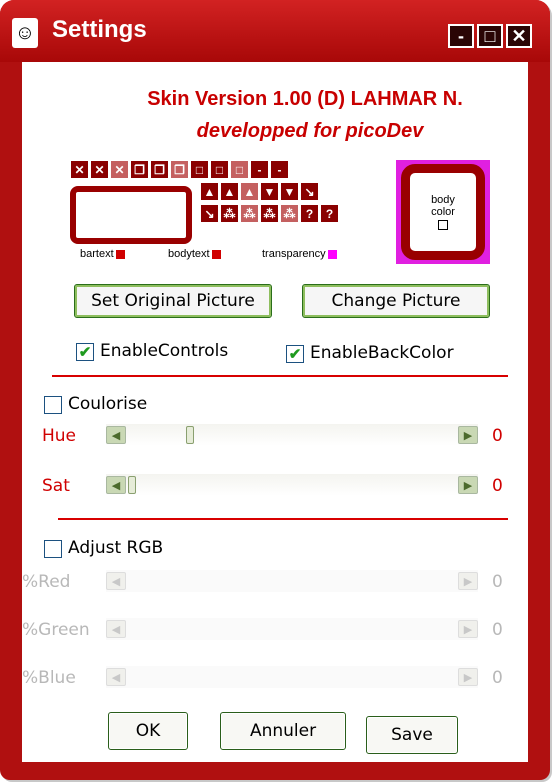 The height and width of the screenshot is (783, 558). What do you see at coordinates (49, 678) in the screenshot?
I see `blue-label: %Blue` at bounding box center [49, 678].